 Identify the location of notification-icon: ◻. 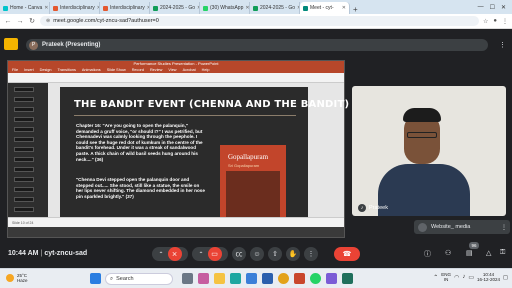
(505, 277).